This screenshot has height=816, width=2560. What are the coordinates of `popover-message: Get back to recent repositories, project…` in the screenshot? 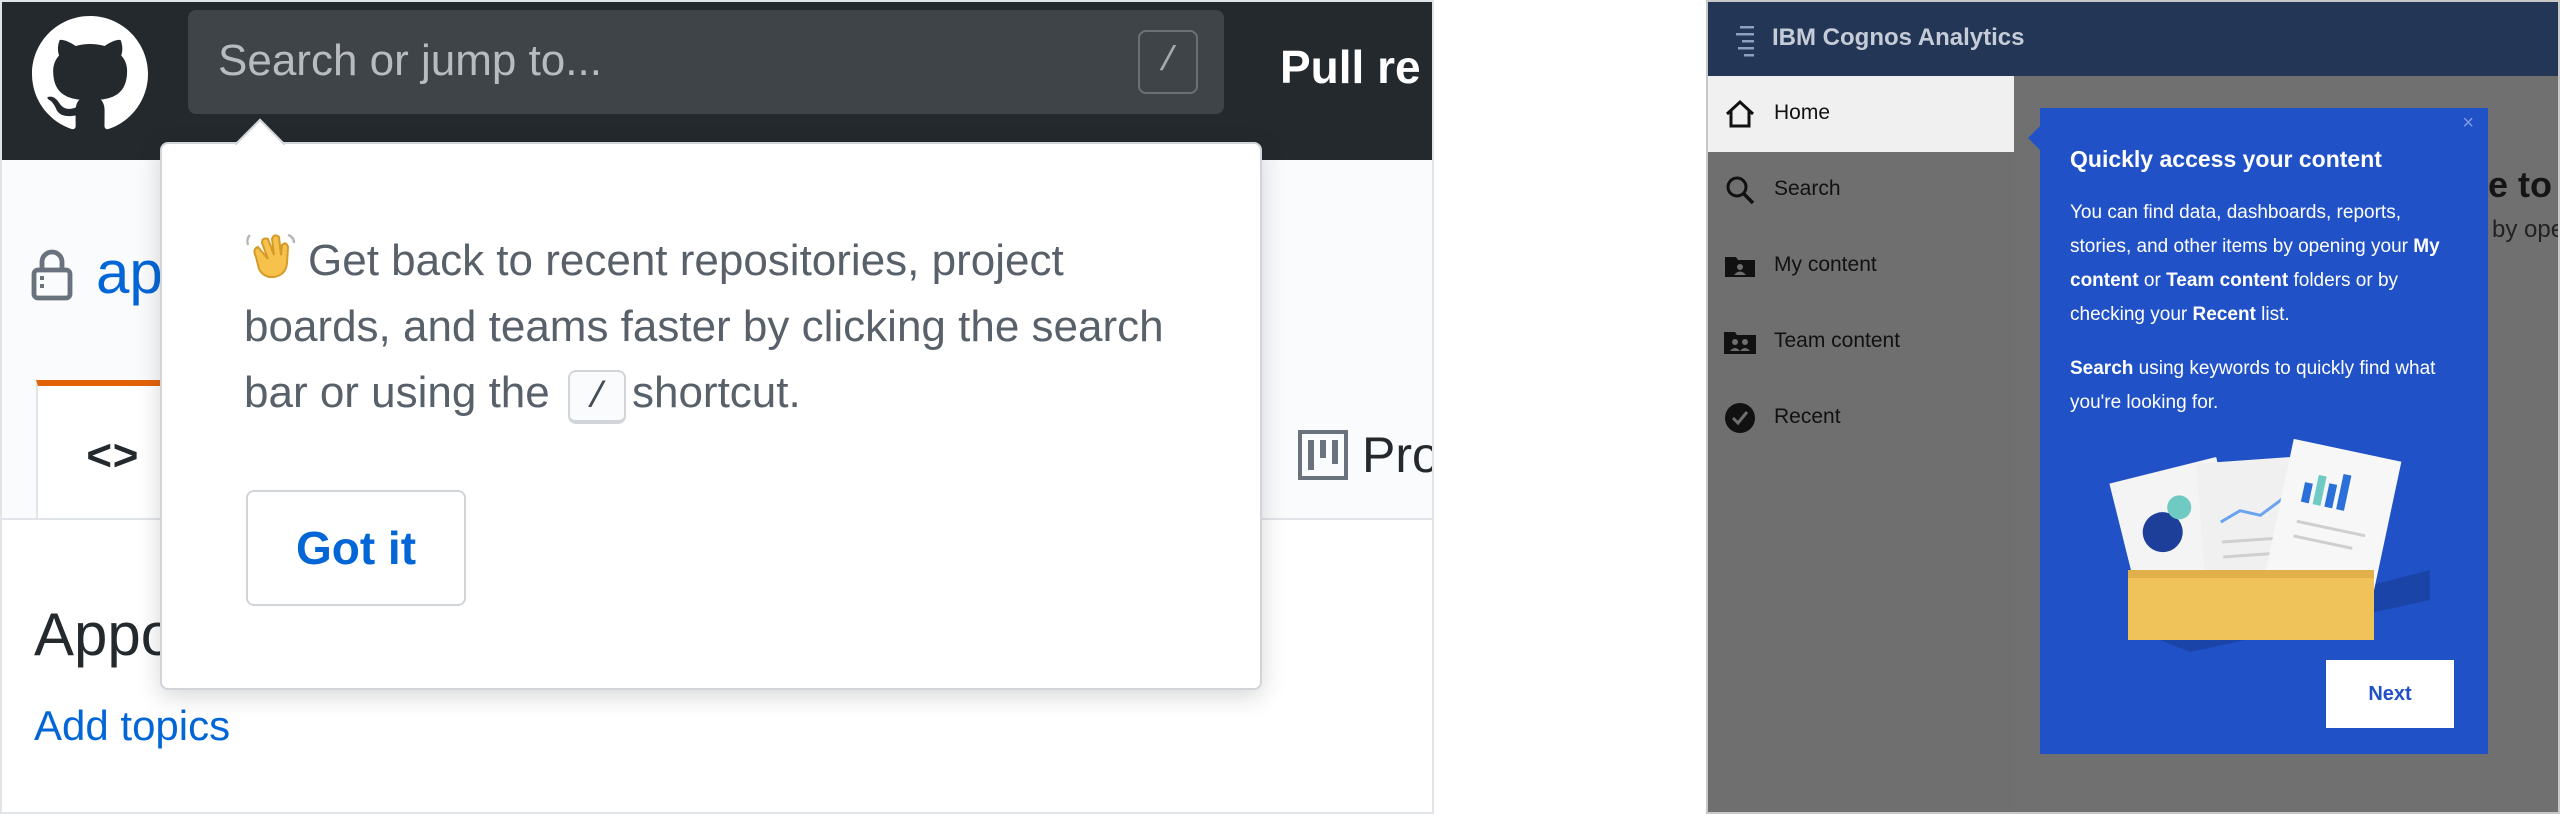 It's located at (724, 327).